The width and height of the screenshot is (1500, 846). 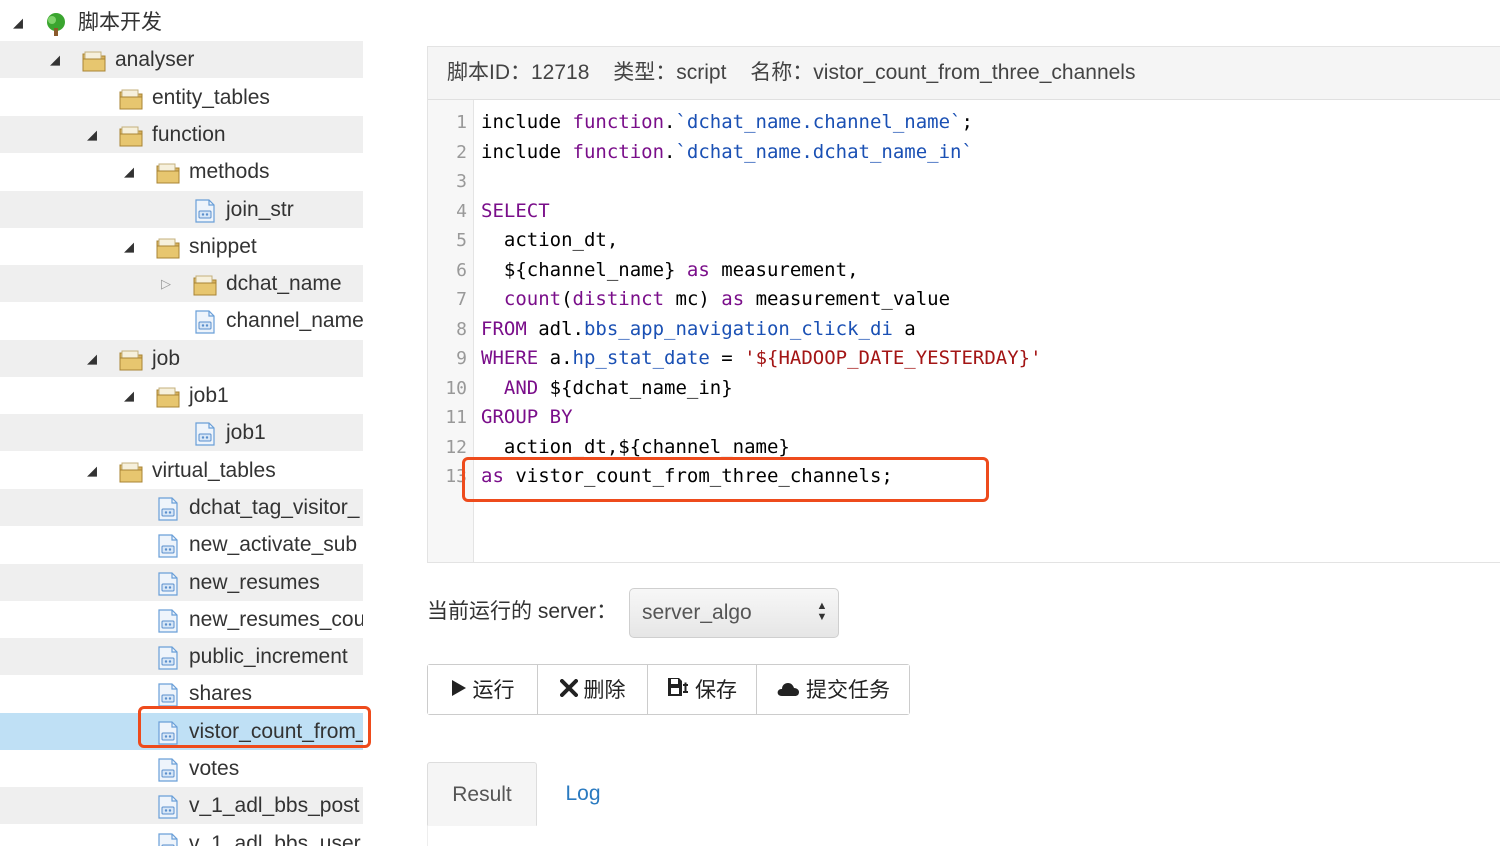 What do you see at coordinates (214, 768) in the screenshot?
I see `tree-item-label: votes` at bounding box center [214, 768].